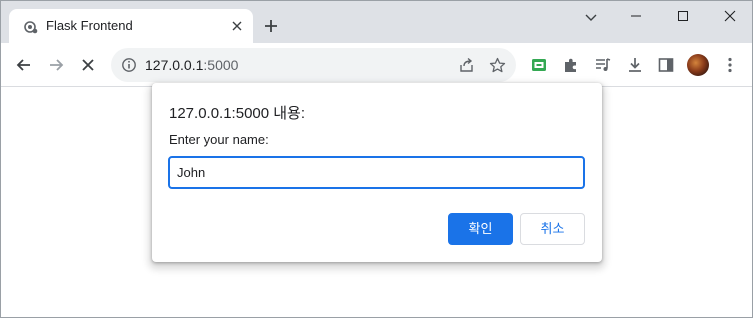  I want to click on stop-loading-icon, so click(88, 65).